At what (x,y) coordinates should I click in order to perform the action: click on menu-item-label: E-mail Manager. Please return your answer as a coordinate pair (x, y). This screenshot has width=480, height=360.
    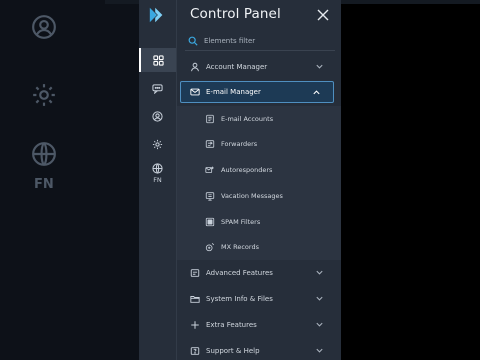
    Looking at the image, I should click on (233, 92).